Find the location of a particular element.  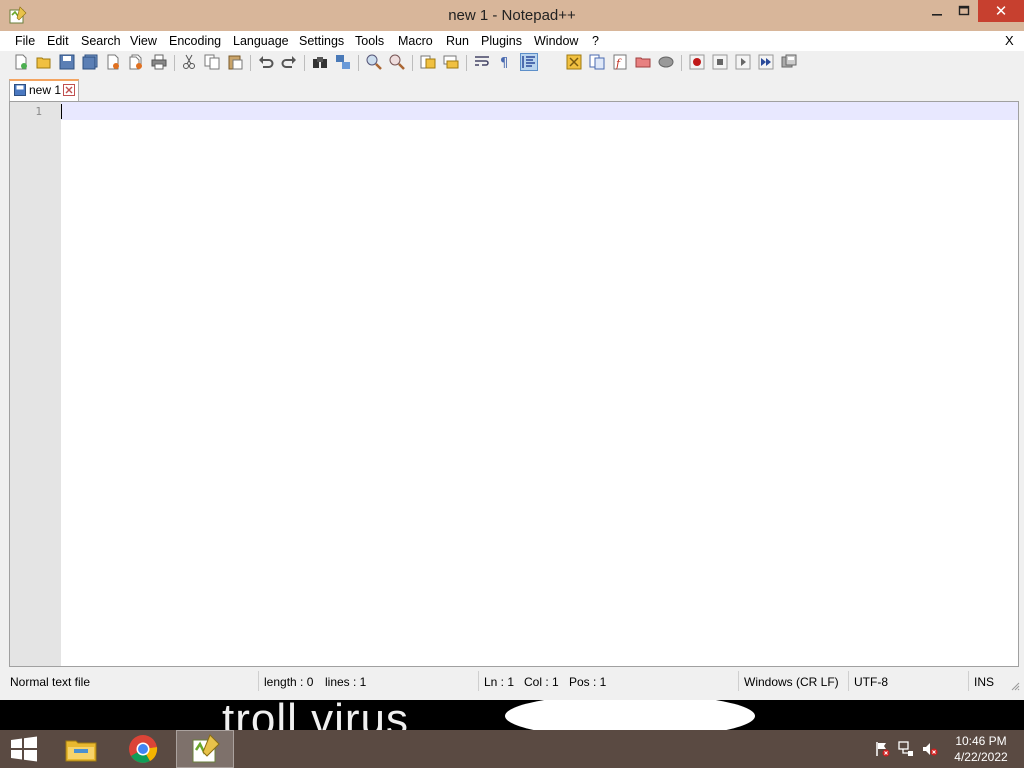

toolbar: ¶ f is located at coordinates (512, 63).